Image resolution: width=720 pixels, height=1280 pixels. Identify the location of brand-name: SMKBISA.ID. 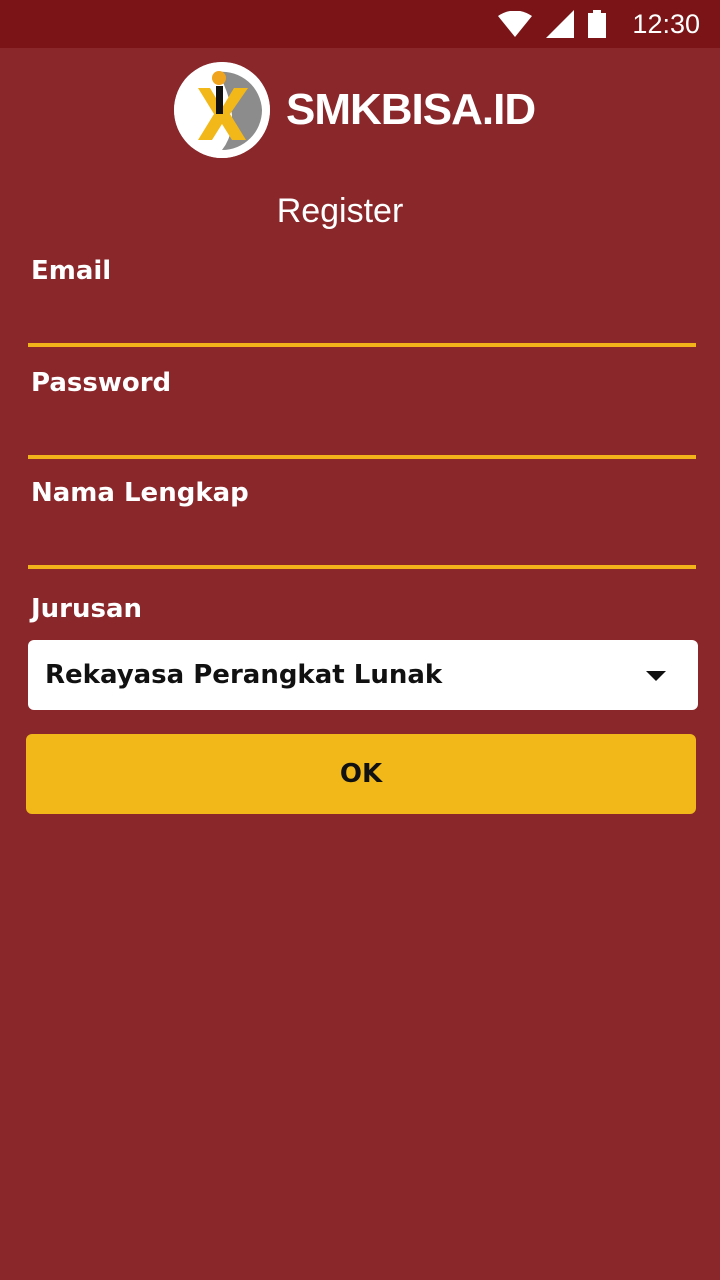
(411, 109).